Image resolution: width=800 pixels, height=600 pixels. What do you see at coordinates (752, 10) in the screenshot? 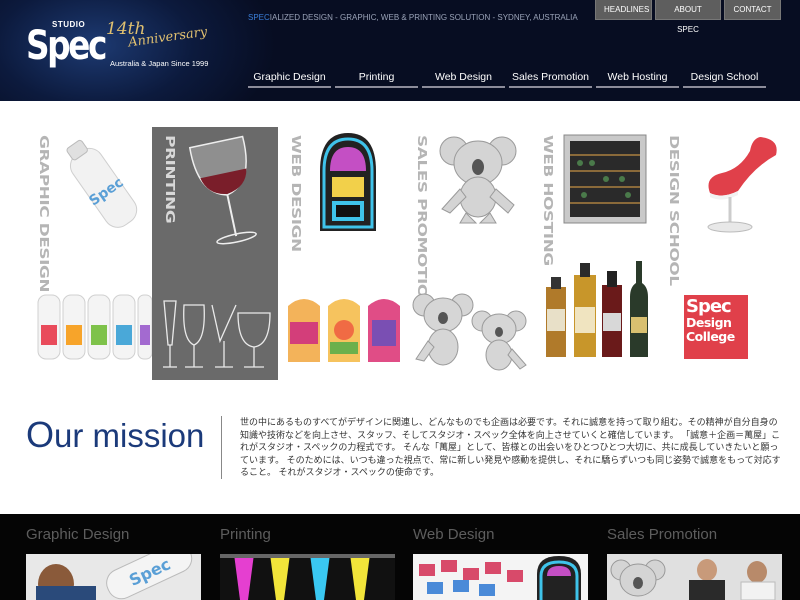
I see `top-nav-contact: CONTACT` at bounding box center [752, 10].